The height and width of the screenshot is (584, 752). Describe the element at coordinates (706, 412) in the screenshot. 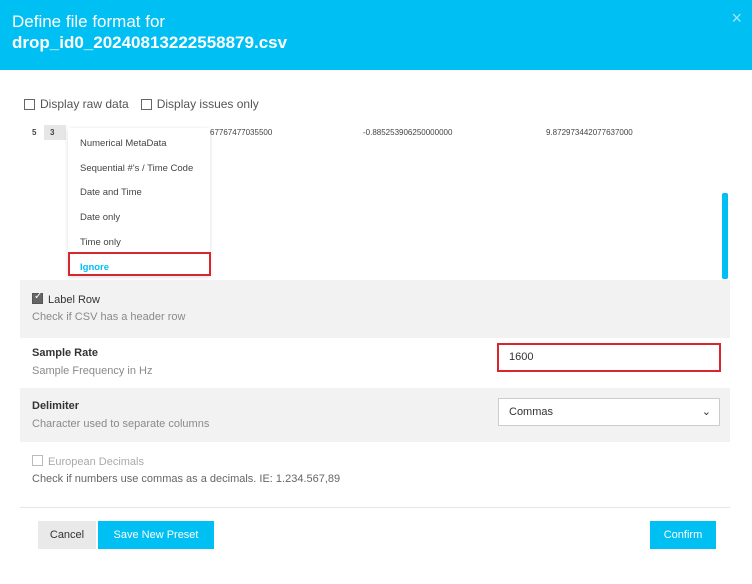

I see `chevron-down-icon: ⌄` at that location.